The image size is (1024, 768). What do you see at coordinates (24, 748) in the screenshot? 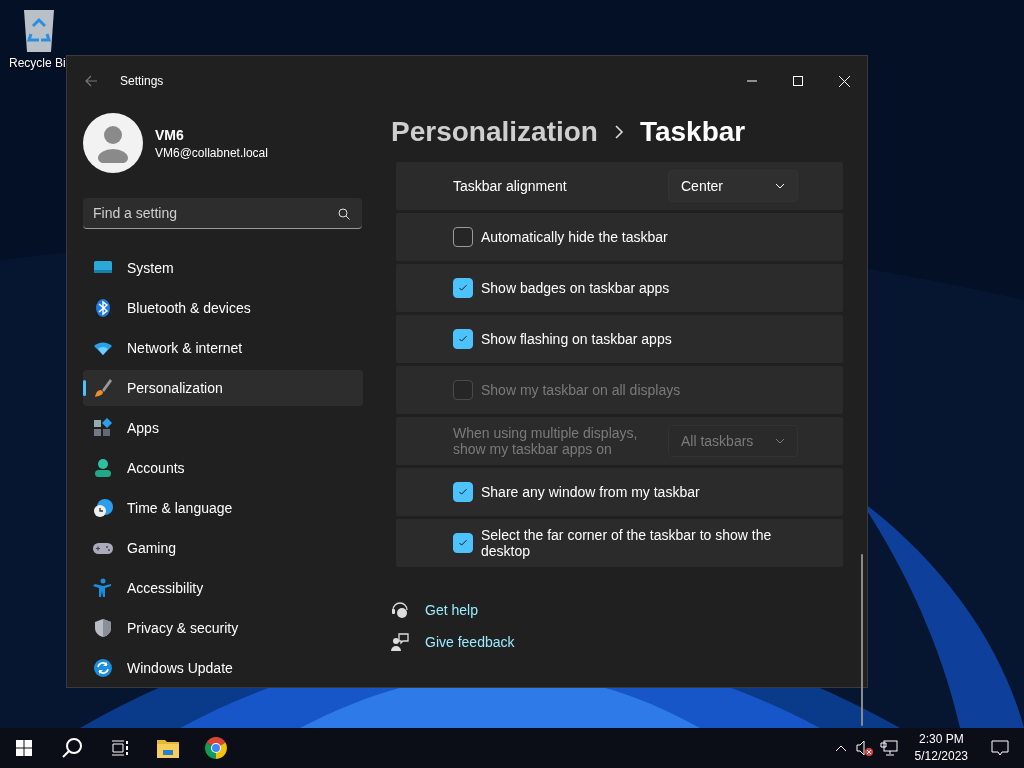
I see `windows-logo-icon` at bounding box center [24, 748].